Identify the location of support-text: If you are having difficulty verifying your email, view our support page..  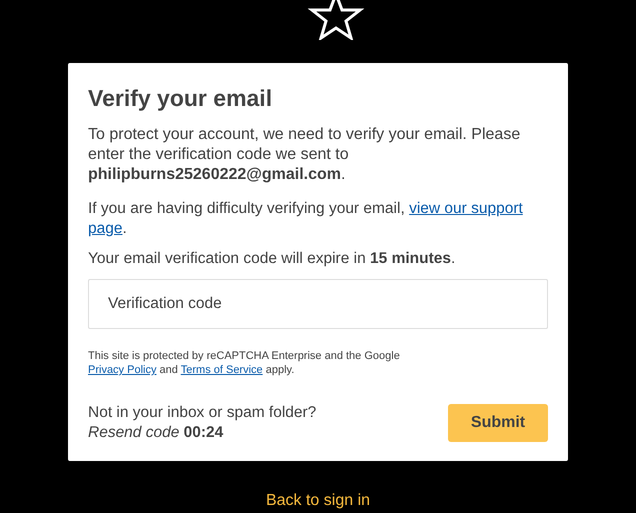
(306, 219).